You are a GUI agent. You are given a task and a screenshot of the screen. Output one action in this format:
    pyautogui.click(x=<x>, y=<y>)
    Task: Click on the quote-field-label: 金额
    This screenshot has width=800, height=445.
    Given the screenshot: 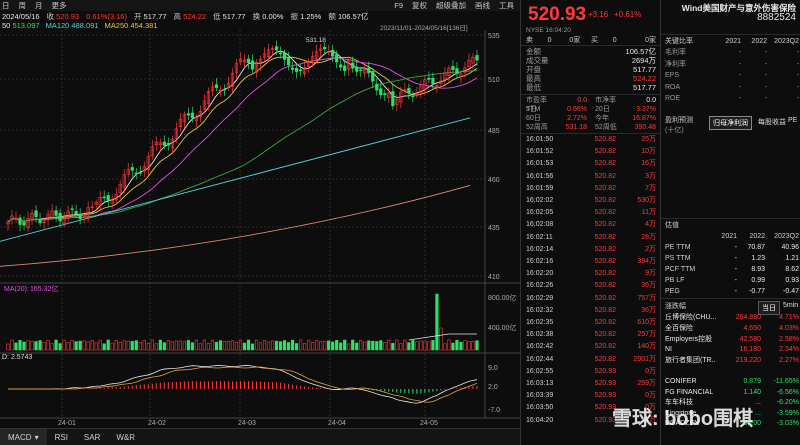 What is the action you would take?
    pyautogui.click(x=533, y=51)
    